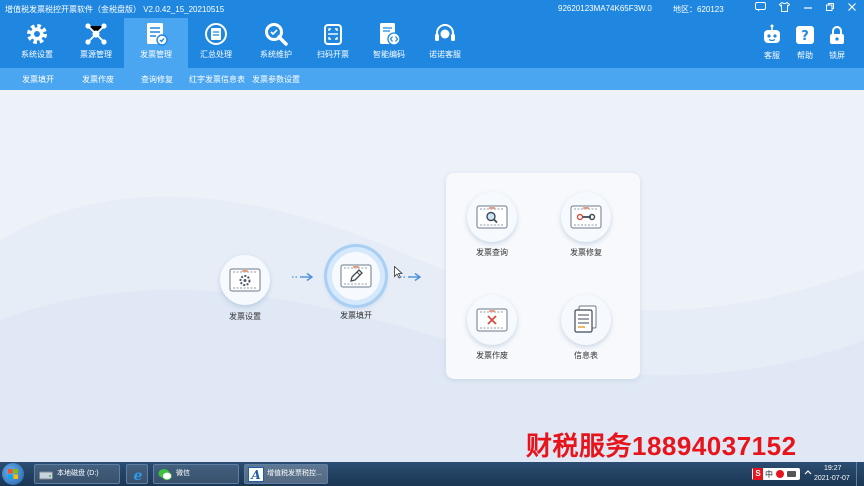 This screenshot has height=486, width=864. I want to click on toolbar-lock-screen: 锁屏, so click(837, 45).